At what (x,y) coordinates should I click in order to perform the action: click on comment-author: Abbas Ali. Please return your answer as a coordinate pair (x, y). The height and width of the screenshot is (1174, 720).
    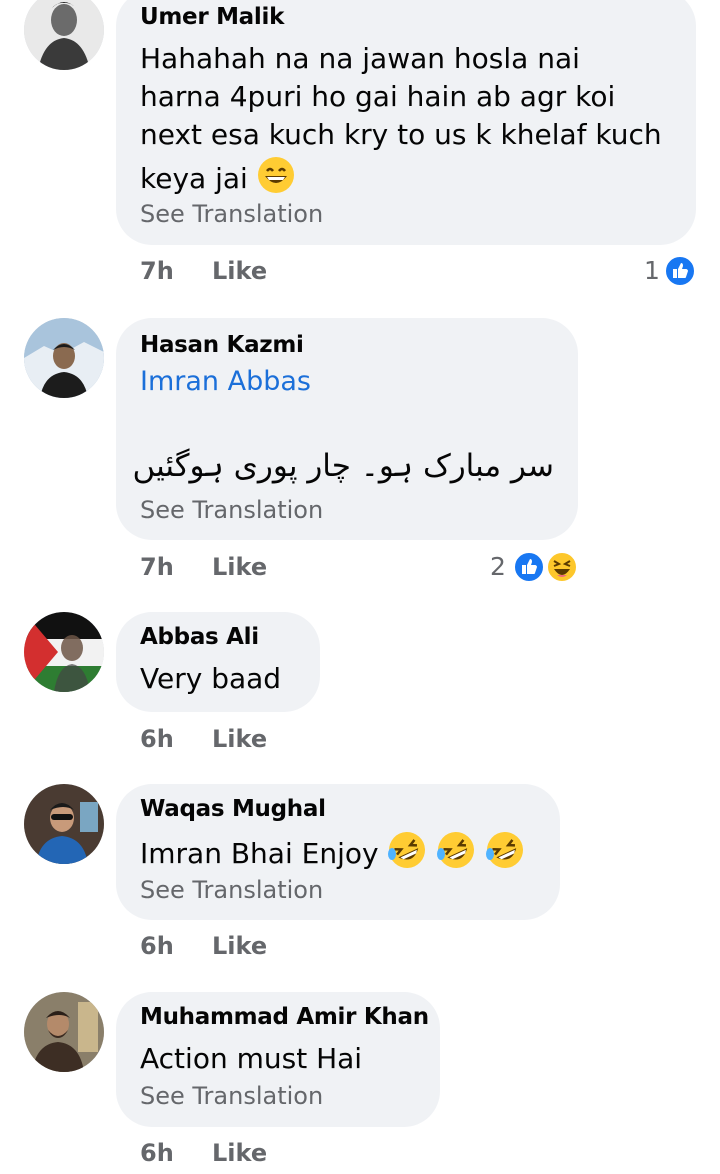
    Looking at the image, I should click on (199, 637).